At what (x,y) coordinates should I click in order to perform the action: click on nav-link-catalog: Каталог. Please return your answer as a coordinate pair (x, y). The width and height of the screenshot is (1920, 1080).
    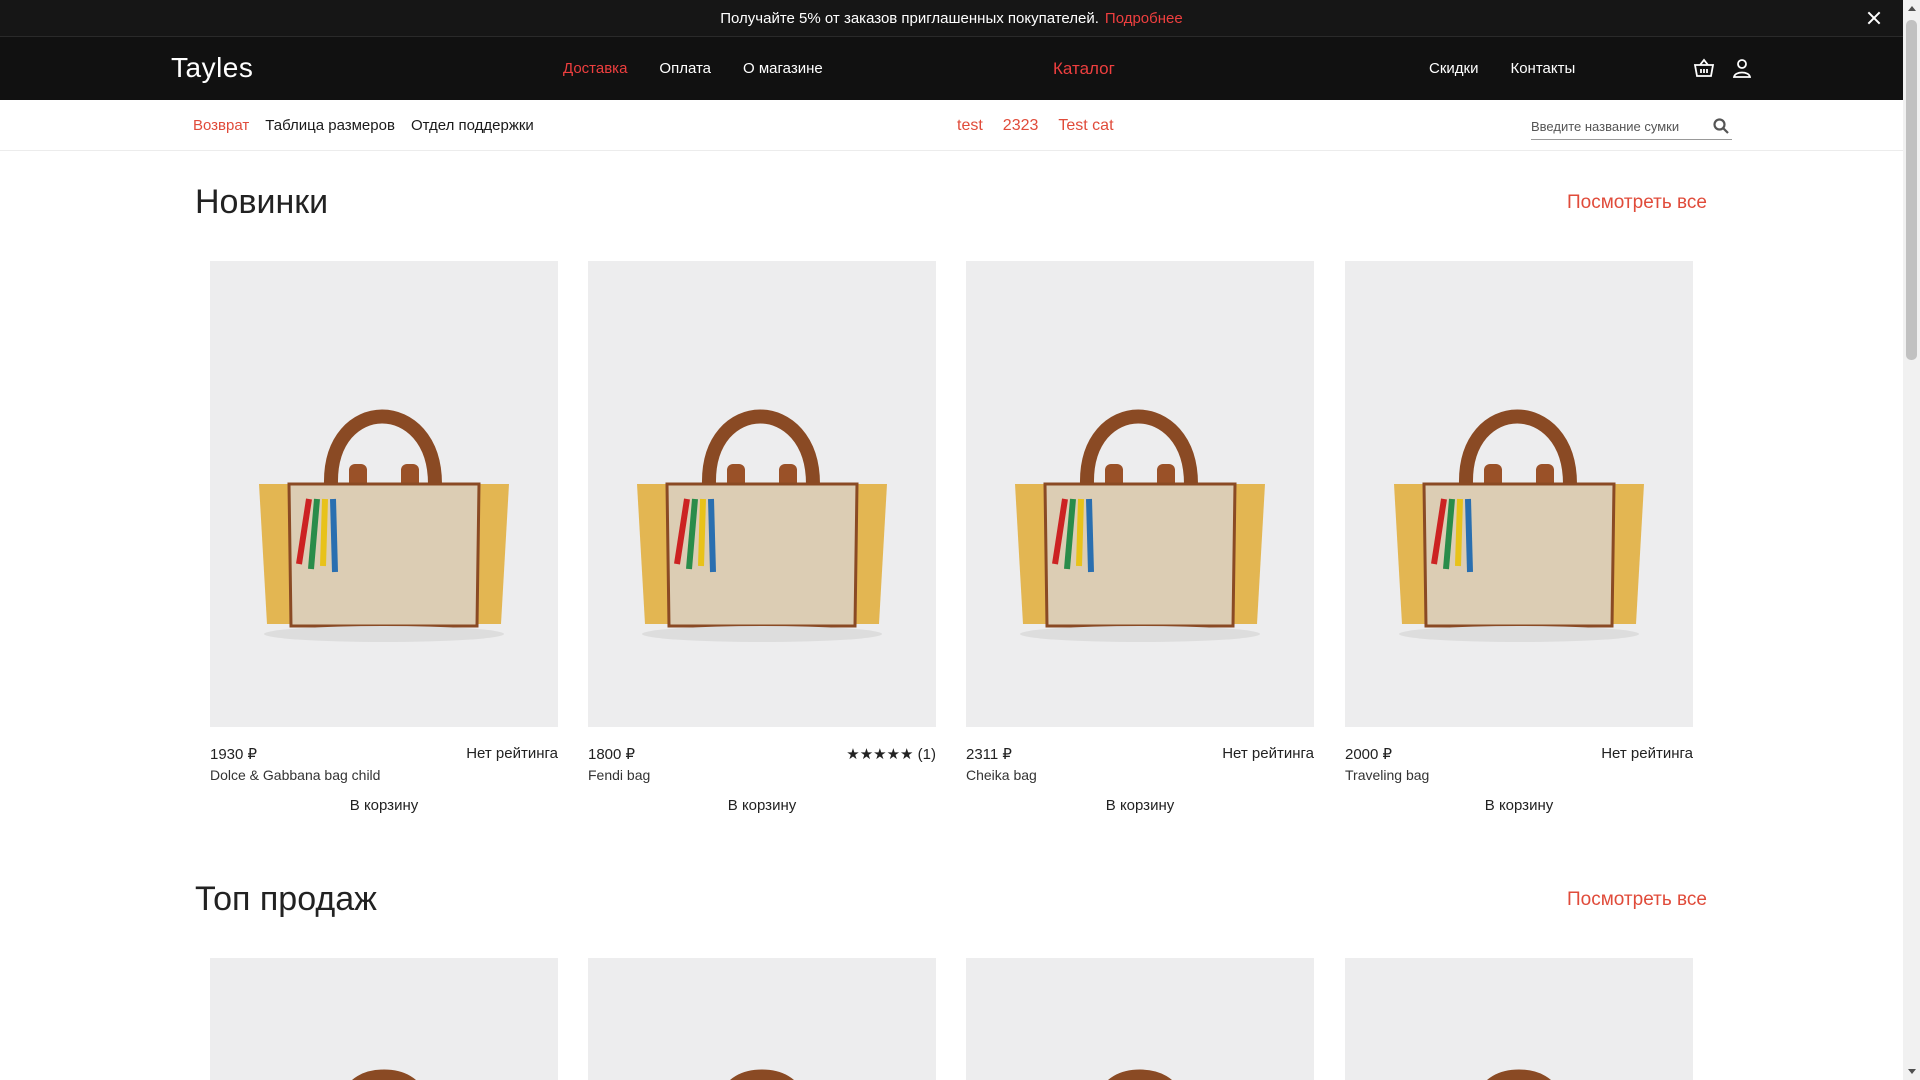
    Looking at the image, I should click on (1084, 69).